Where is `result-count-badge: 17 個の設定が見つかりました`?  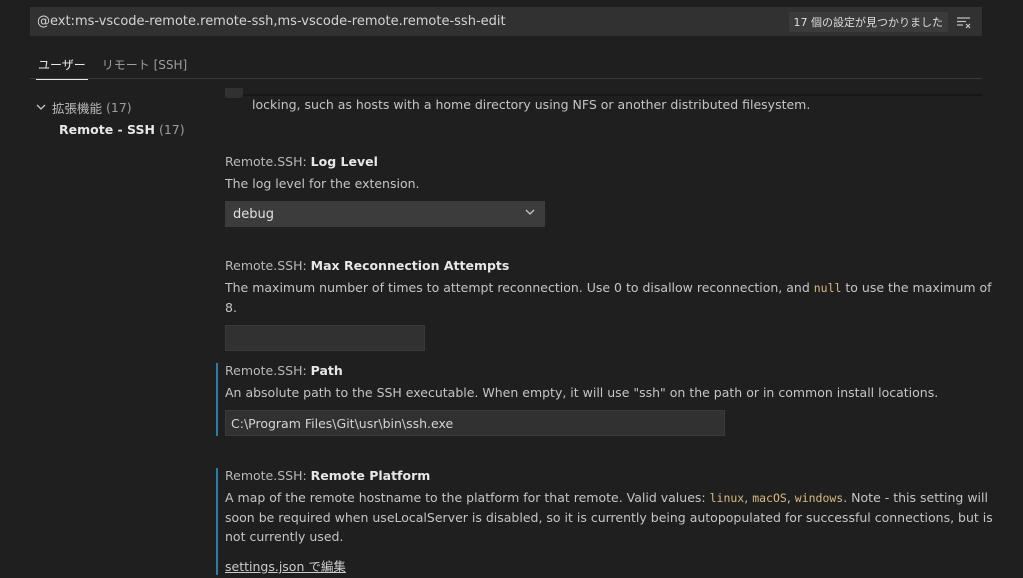 result-count-badge: 17 個の設定が見つかりました is located at coordinates (868, 21).